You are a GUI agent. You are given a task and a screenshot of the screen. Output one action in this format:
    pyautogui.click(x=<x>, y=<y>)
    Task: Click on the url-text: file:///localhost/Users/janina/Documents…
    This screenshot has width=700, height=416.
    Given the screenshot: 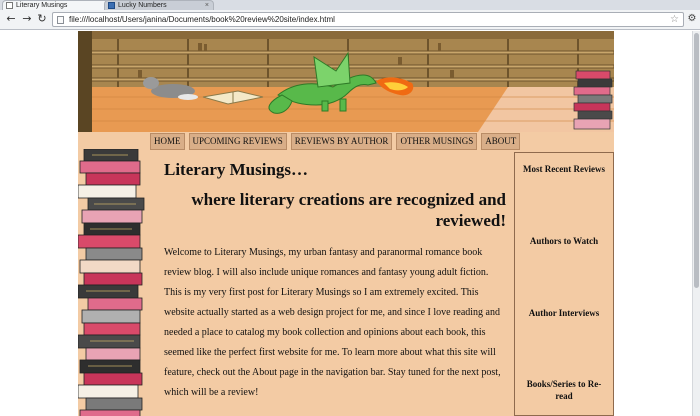 What is the action you would take?
    pyautogui.click(x=202, y=19)
    